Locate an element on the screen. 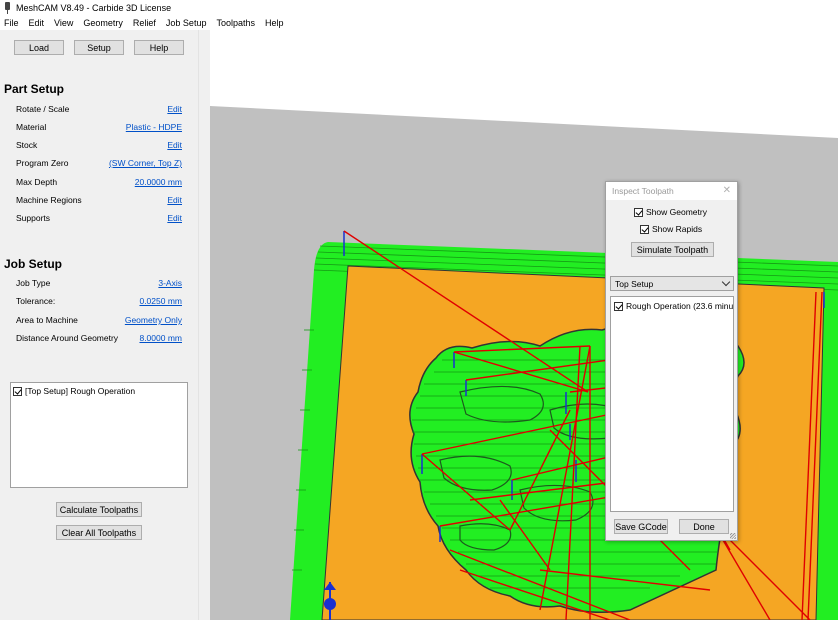  show-rapids-toggle: Show Rapids is located at coordinates (671, 229).